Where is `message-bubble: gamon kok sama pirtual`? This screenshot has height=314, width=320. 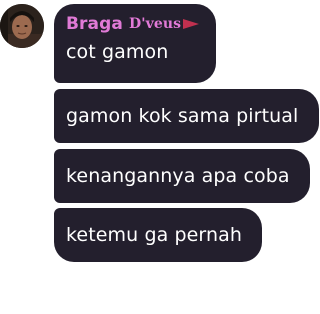
message-bubble: gamon kok sama pirtual is located at coordinates (186, 116).